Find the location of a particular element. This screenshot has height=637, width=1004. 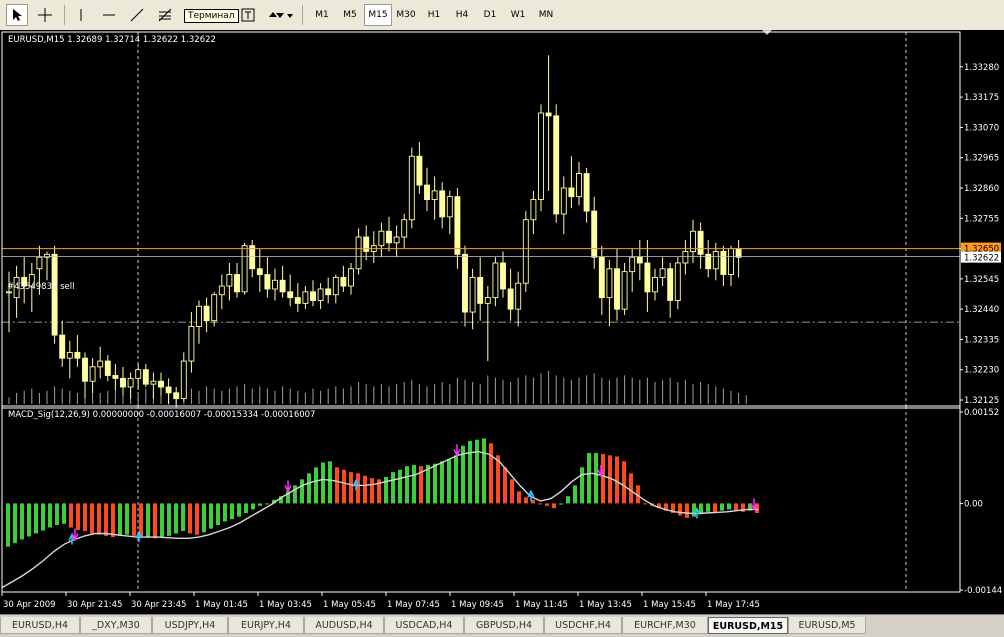

time-tick-label: 1 May 03:45 is located at coordinates (285, 605).